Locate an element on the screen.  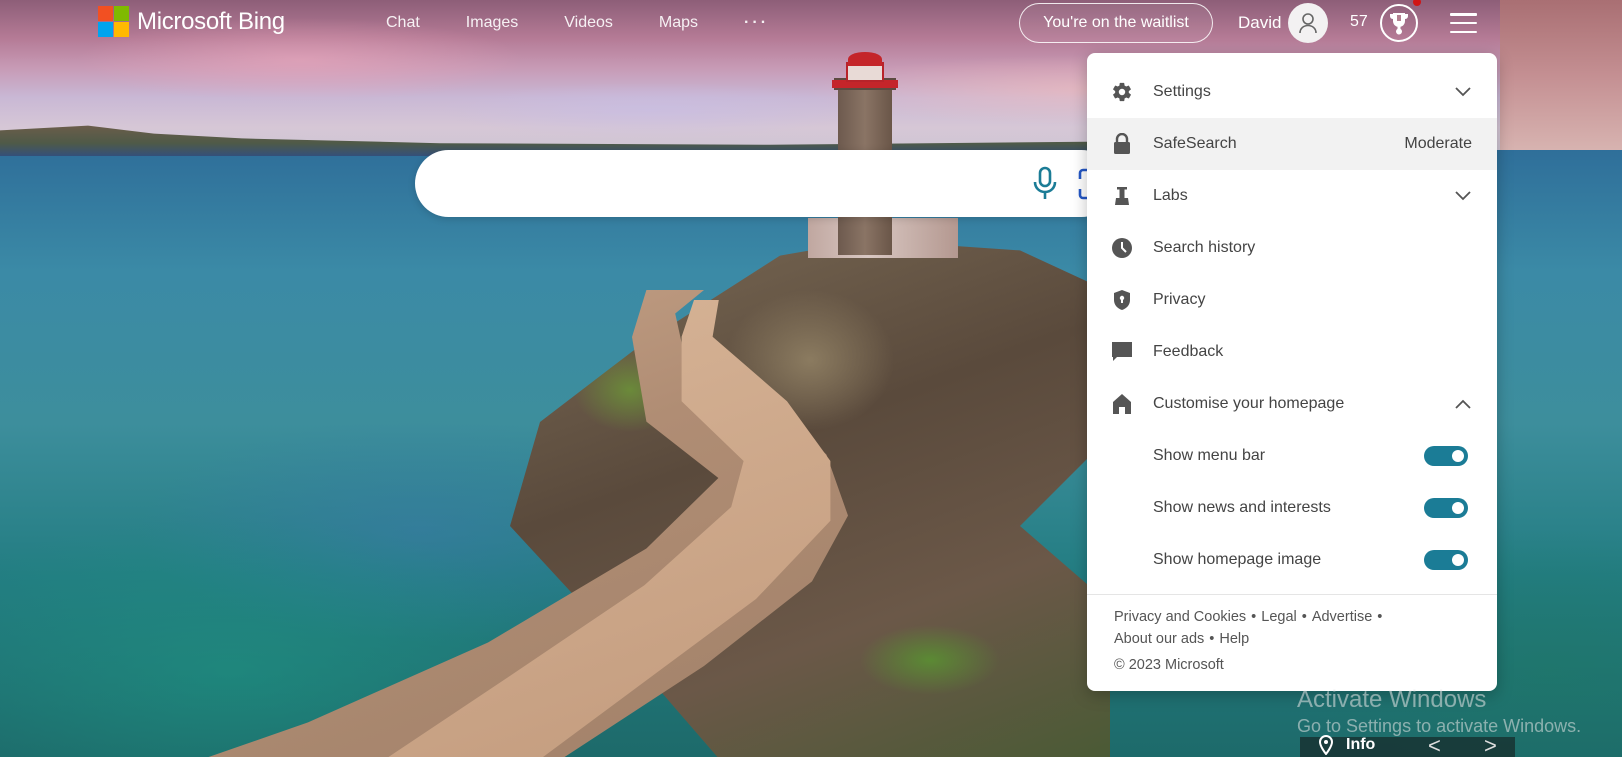
menu-item-safesearch: SafeSearch Moderate is located at coordinates (1292, 144).